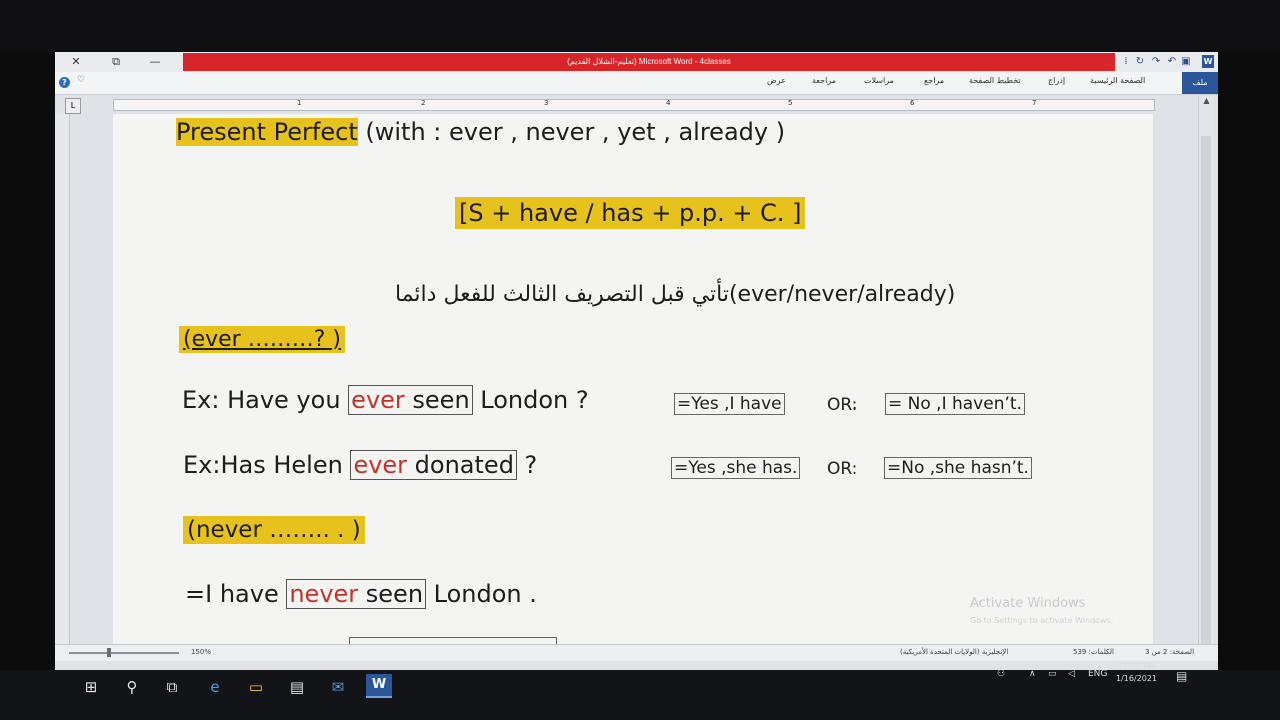  Describe the element at coordinates (1117, 80) in the screenshot. I see `tab-home: الصفحة الرئيسية` at that location.